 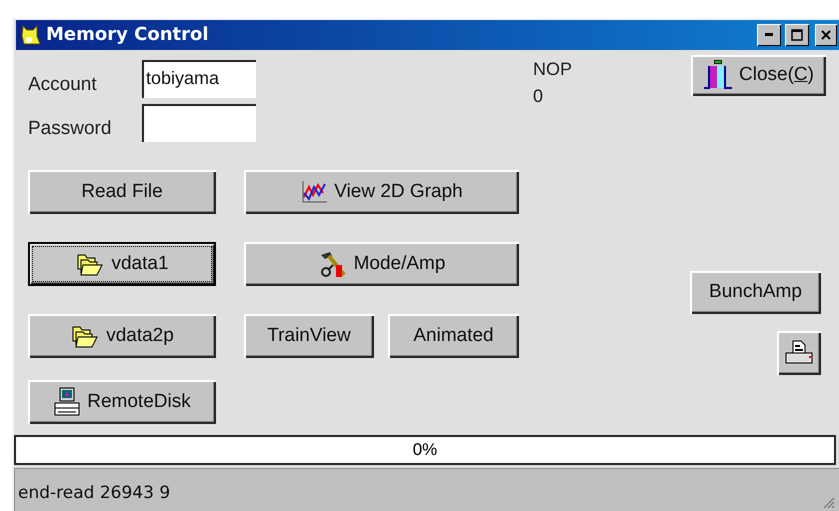 What do you see at coordinates (70, 128) in the screenshot?
I see `field-label: Password` at bounding box center [70, 128].